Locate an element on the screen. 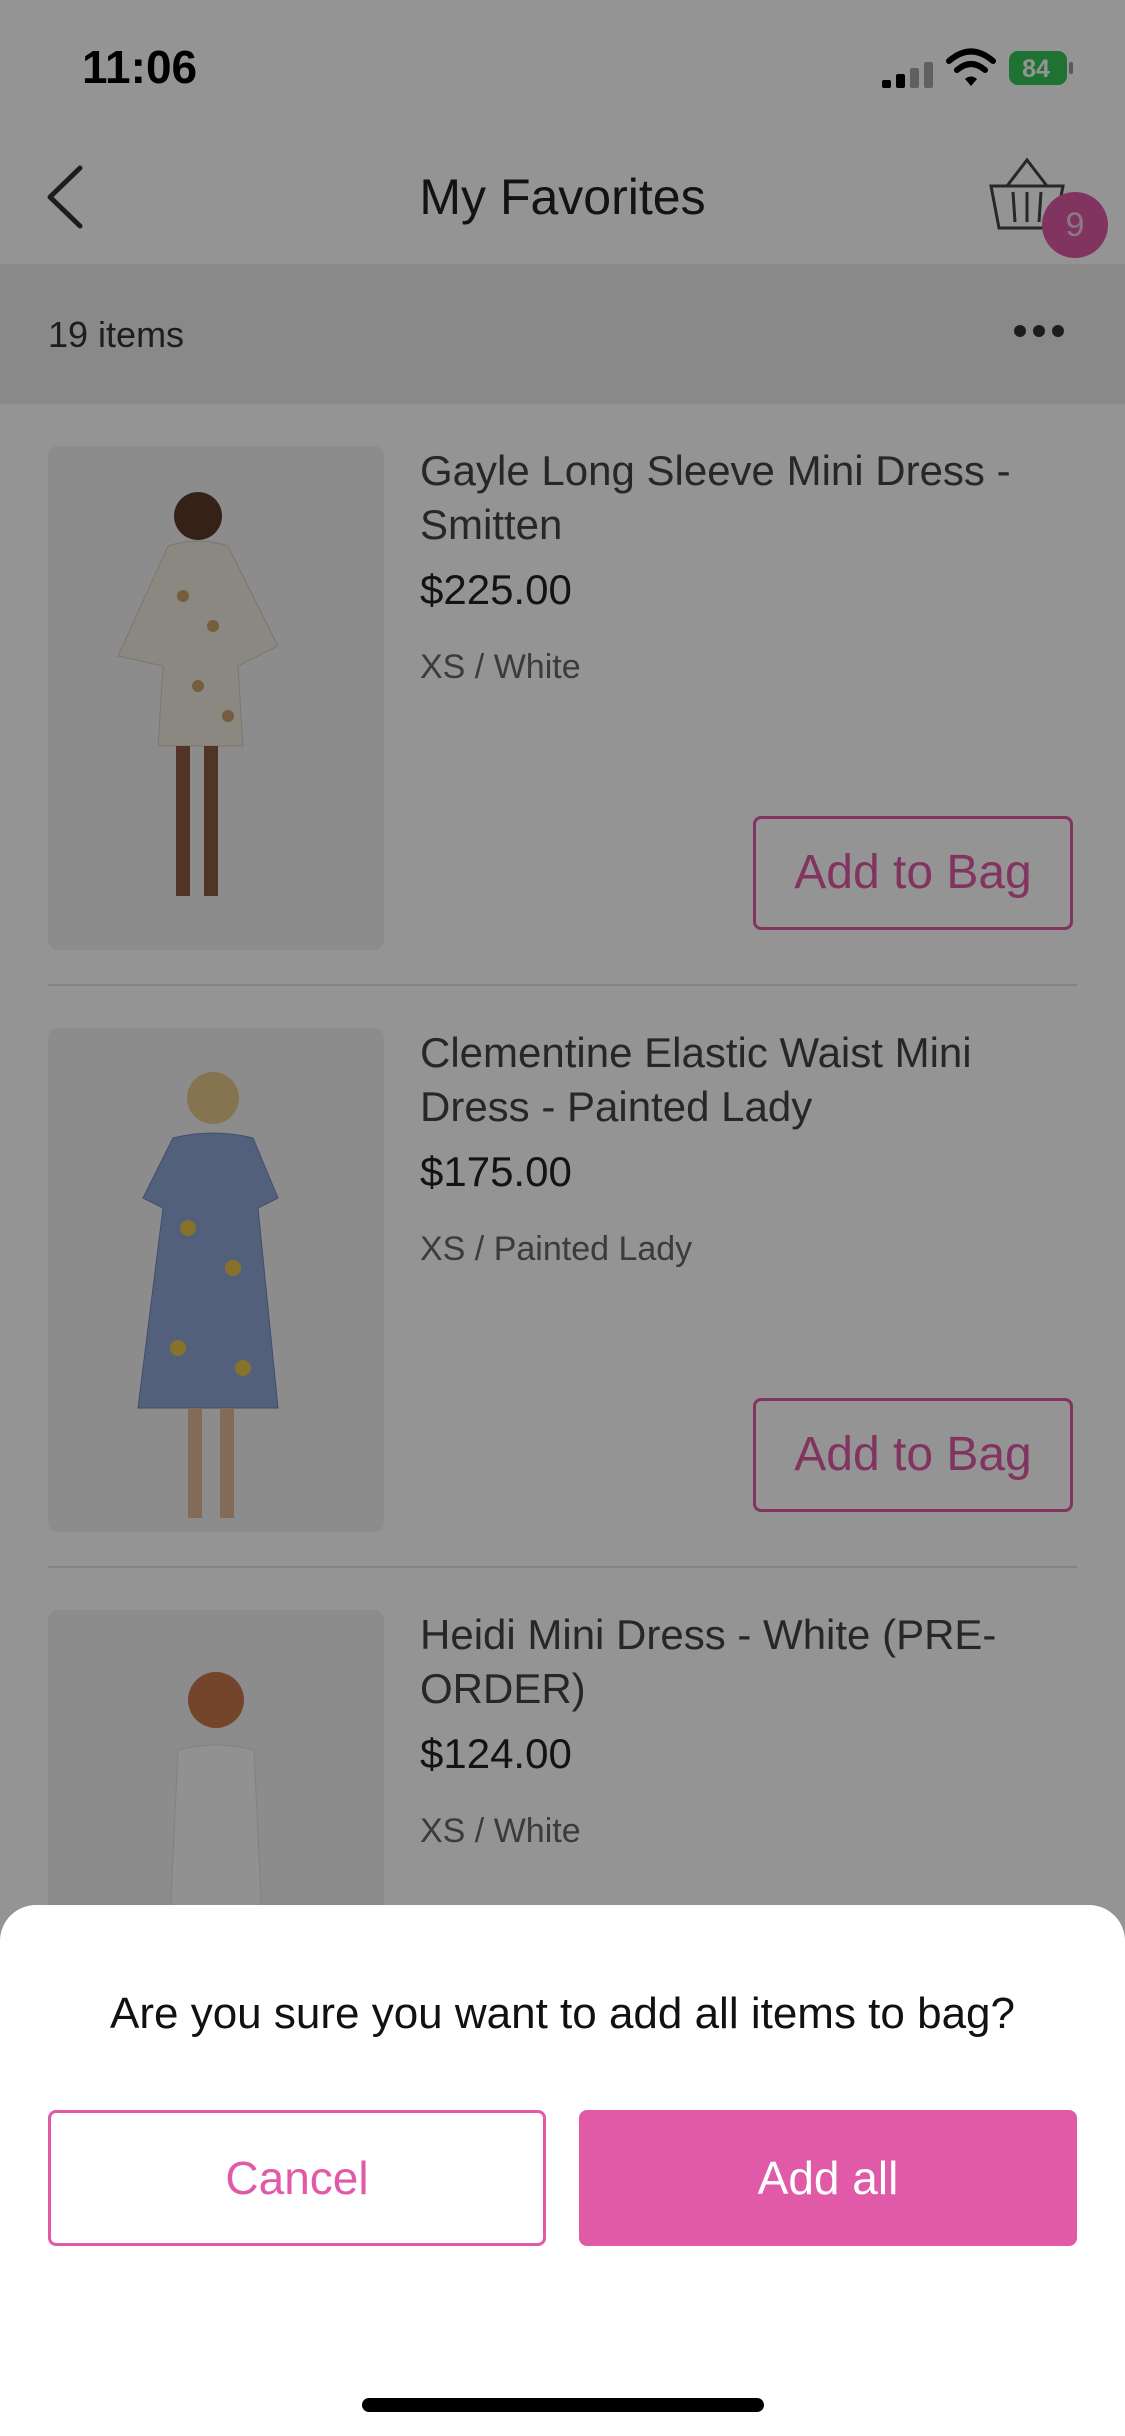  cancel-button: Cancel is located at coordinates (297, 2178).